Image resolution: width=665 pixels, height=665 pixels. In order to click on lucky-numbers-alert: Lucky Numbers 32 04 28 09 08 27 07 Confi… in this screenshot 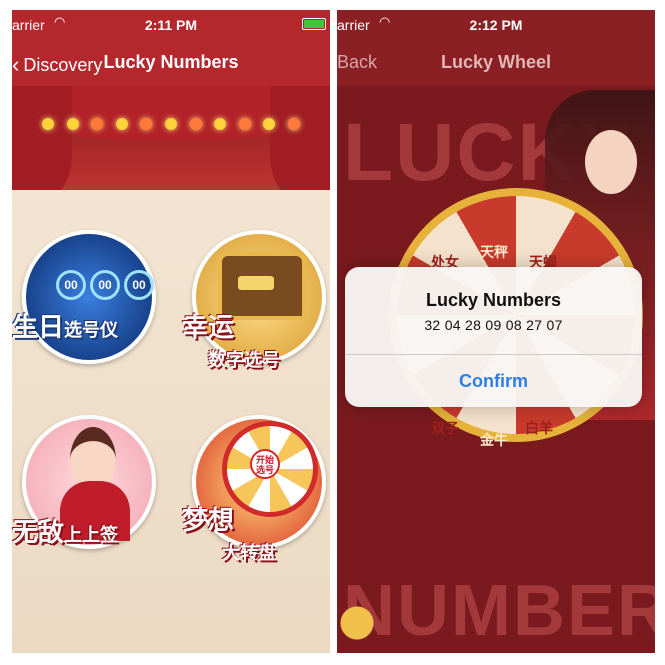, I will do `click(493, 337)`.